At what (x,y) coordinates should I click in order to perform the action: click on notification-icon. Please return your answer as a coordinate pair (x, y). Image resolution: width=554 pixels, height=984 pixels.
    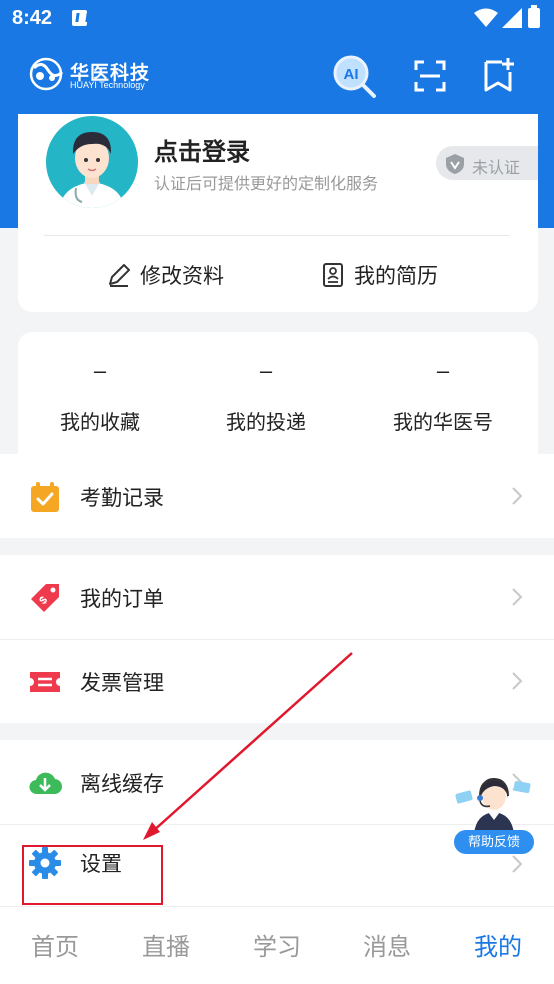
    Looking at the image, I should click on (79, 18).